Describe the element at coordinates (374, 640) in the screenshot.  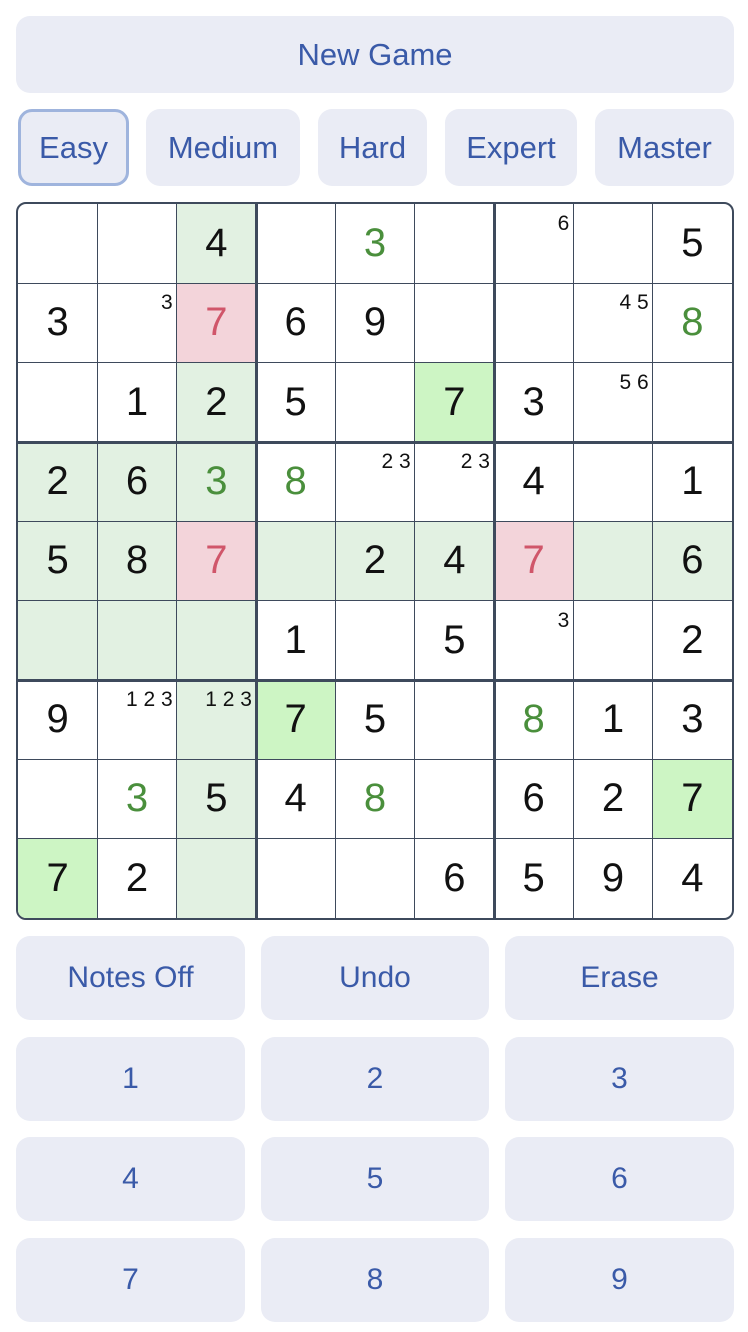
I see `cell-r6c5` at that location.